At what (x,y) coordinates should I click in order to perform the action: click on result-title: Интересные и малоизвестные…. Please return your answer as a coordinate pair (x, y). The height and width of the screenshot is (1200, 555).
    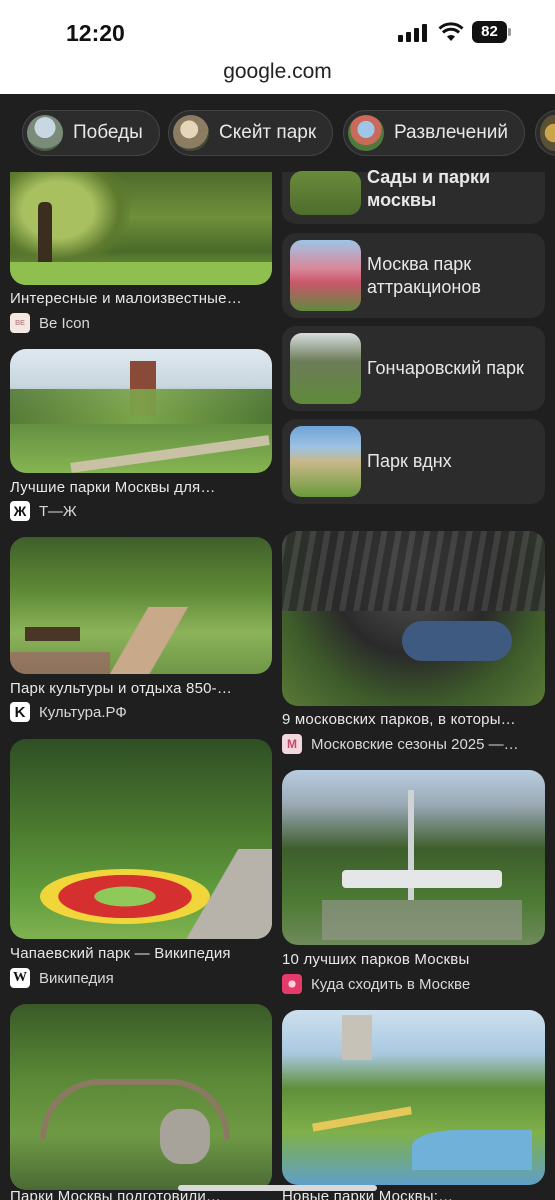
    Looking at the image, I should click on (141, 298).